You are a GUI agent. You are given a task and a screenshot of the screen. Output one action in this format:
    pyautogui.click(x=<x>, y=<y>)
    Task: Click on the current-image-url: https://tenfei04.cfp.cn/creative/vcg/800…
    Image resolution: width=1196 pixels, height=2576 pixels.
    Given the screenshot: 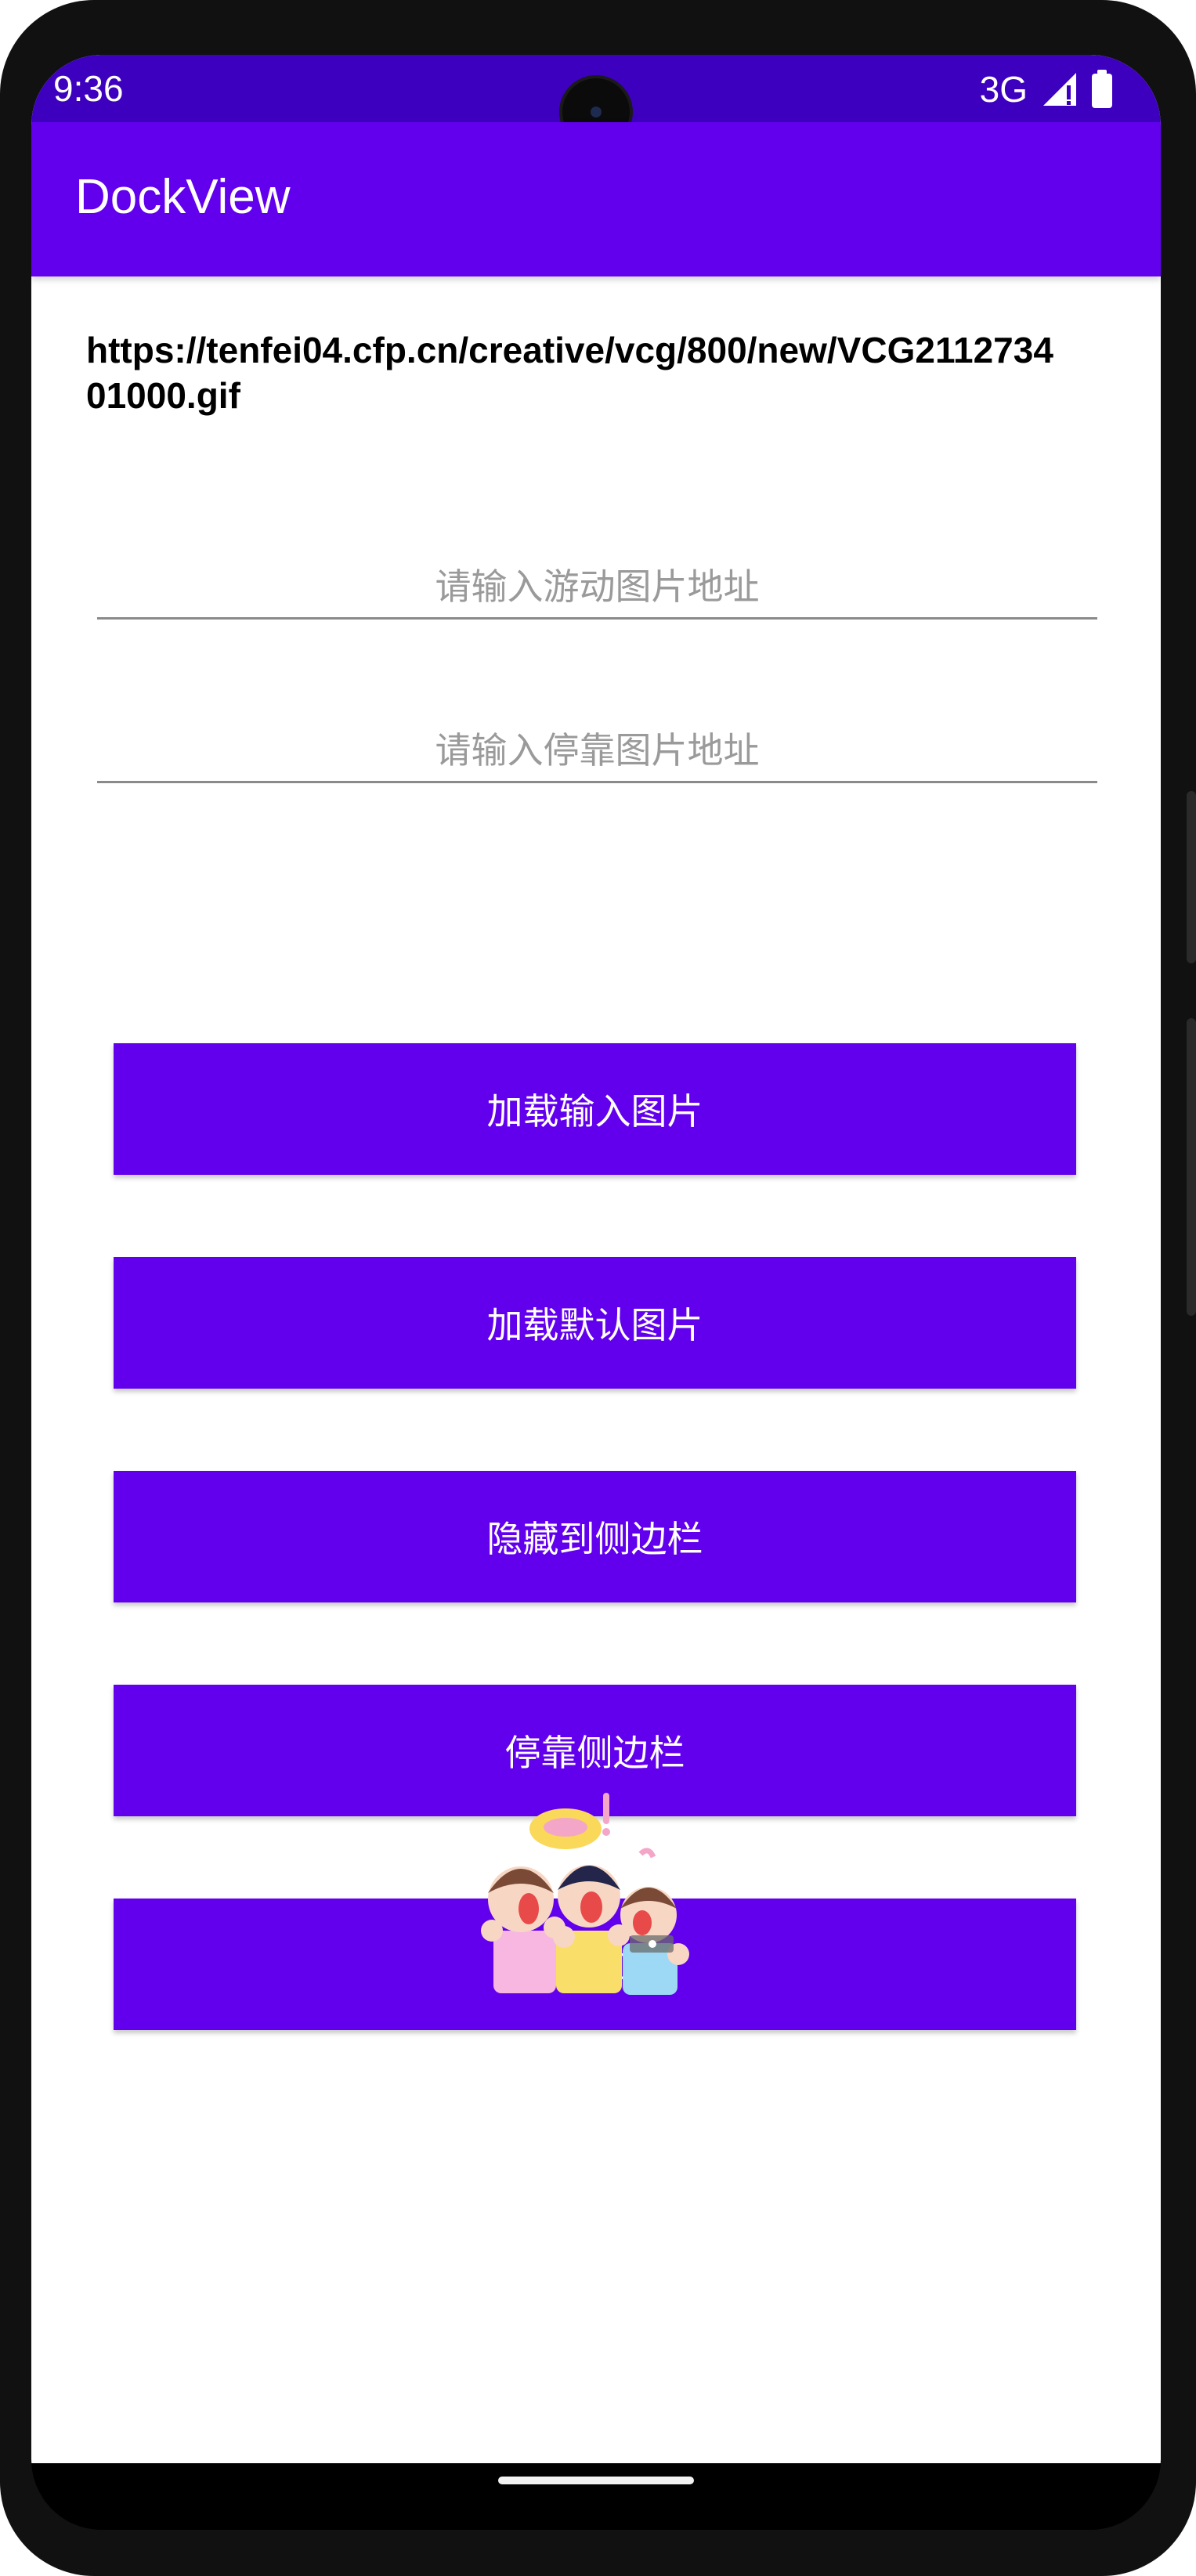 What is the action you would take?
    pyautogui.click(x=569, y=373)
    